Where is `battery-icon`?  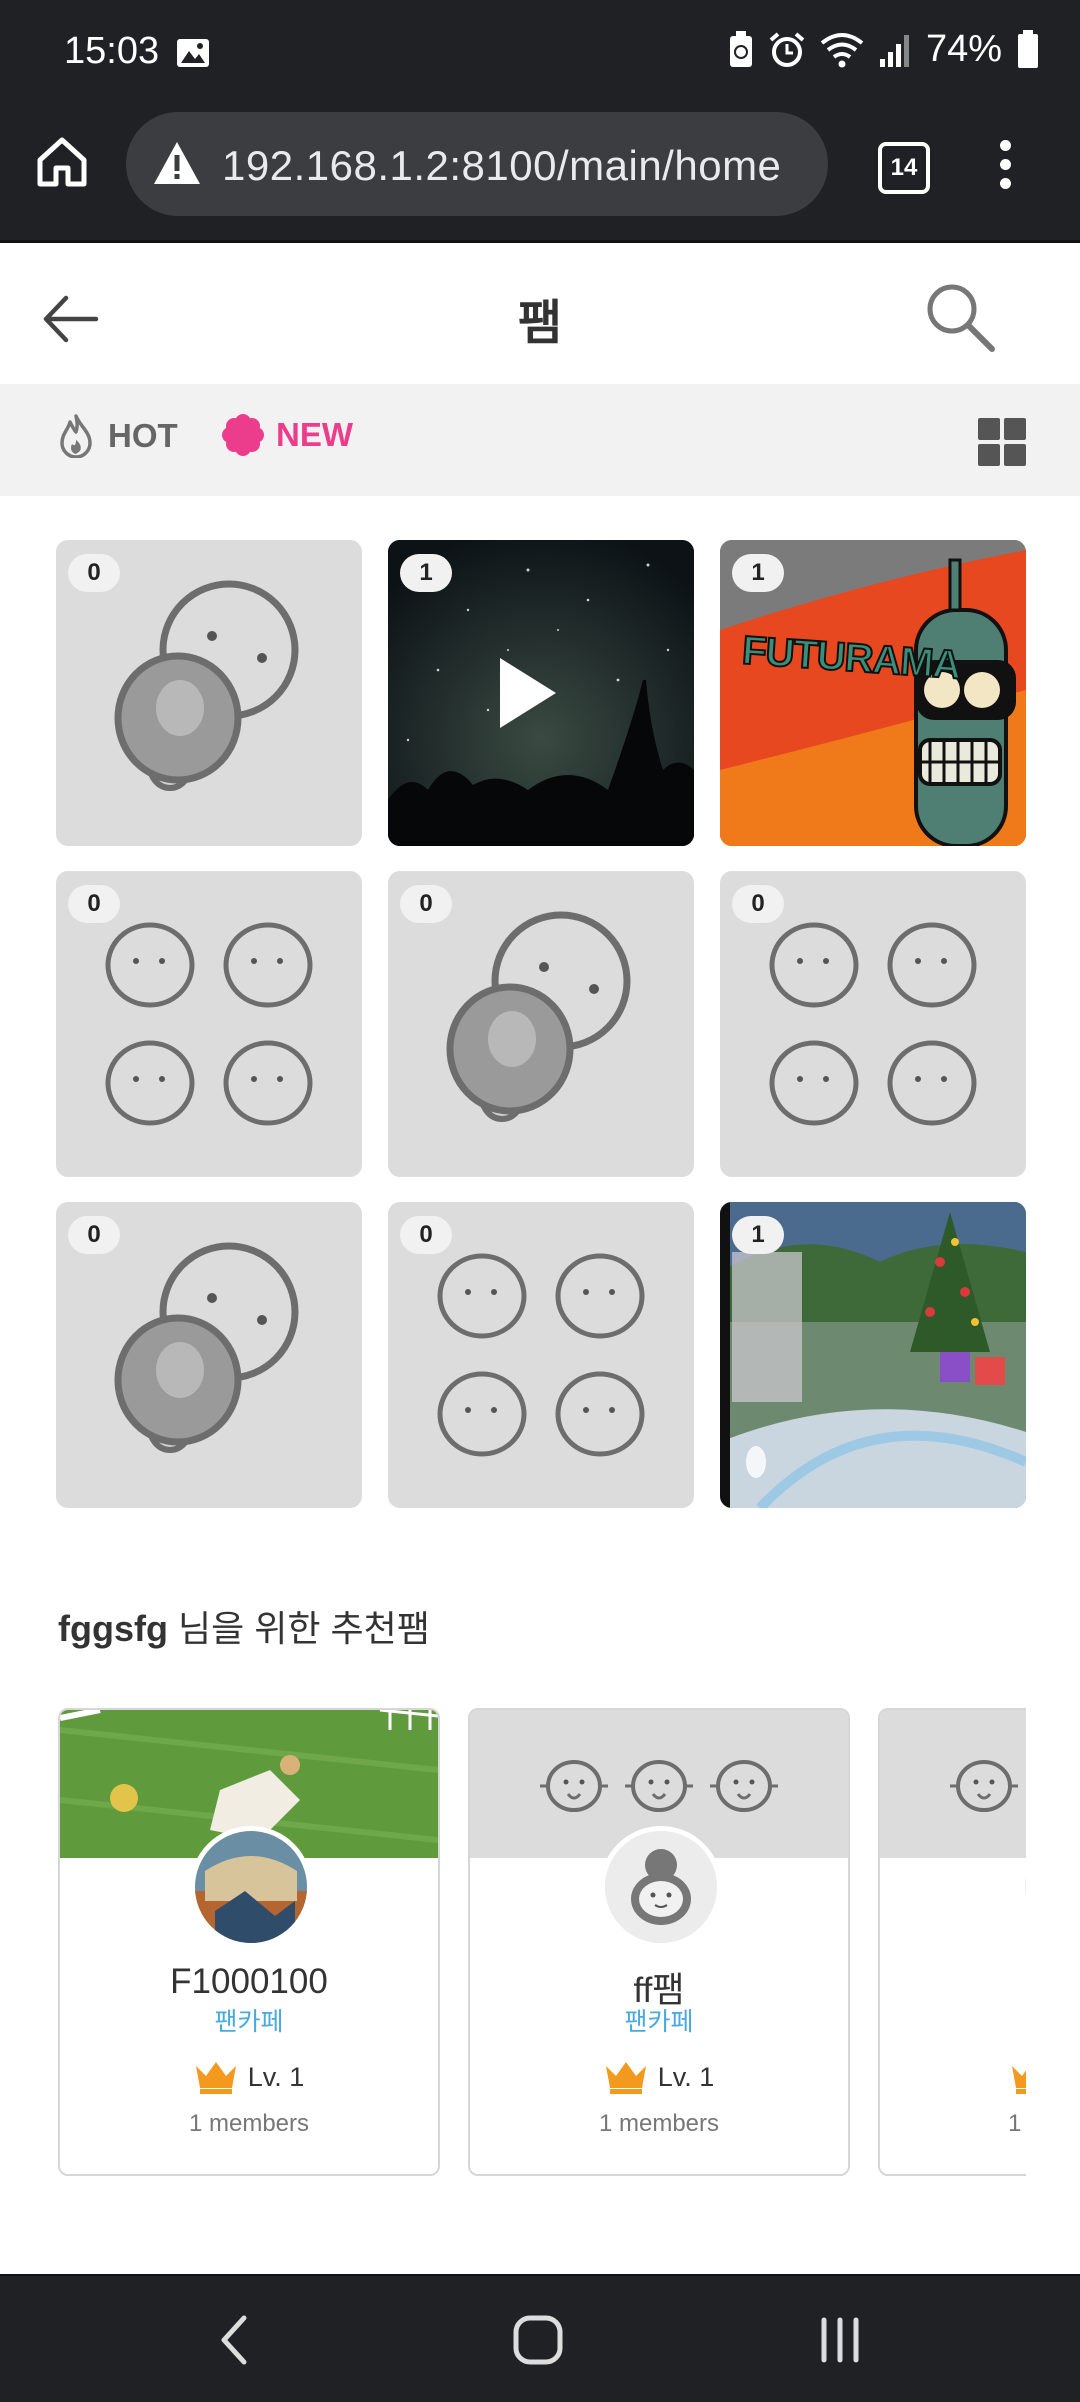 battery-icon is located at coordinates (1028, 48).